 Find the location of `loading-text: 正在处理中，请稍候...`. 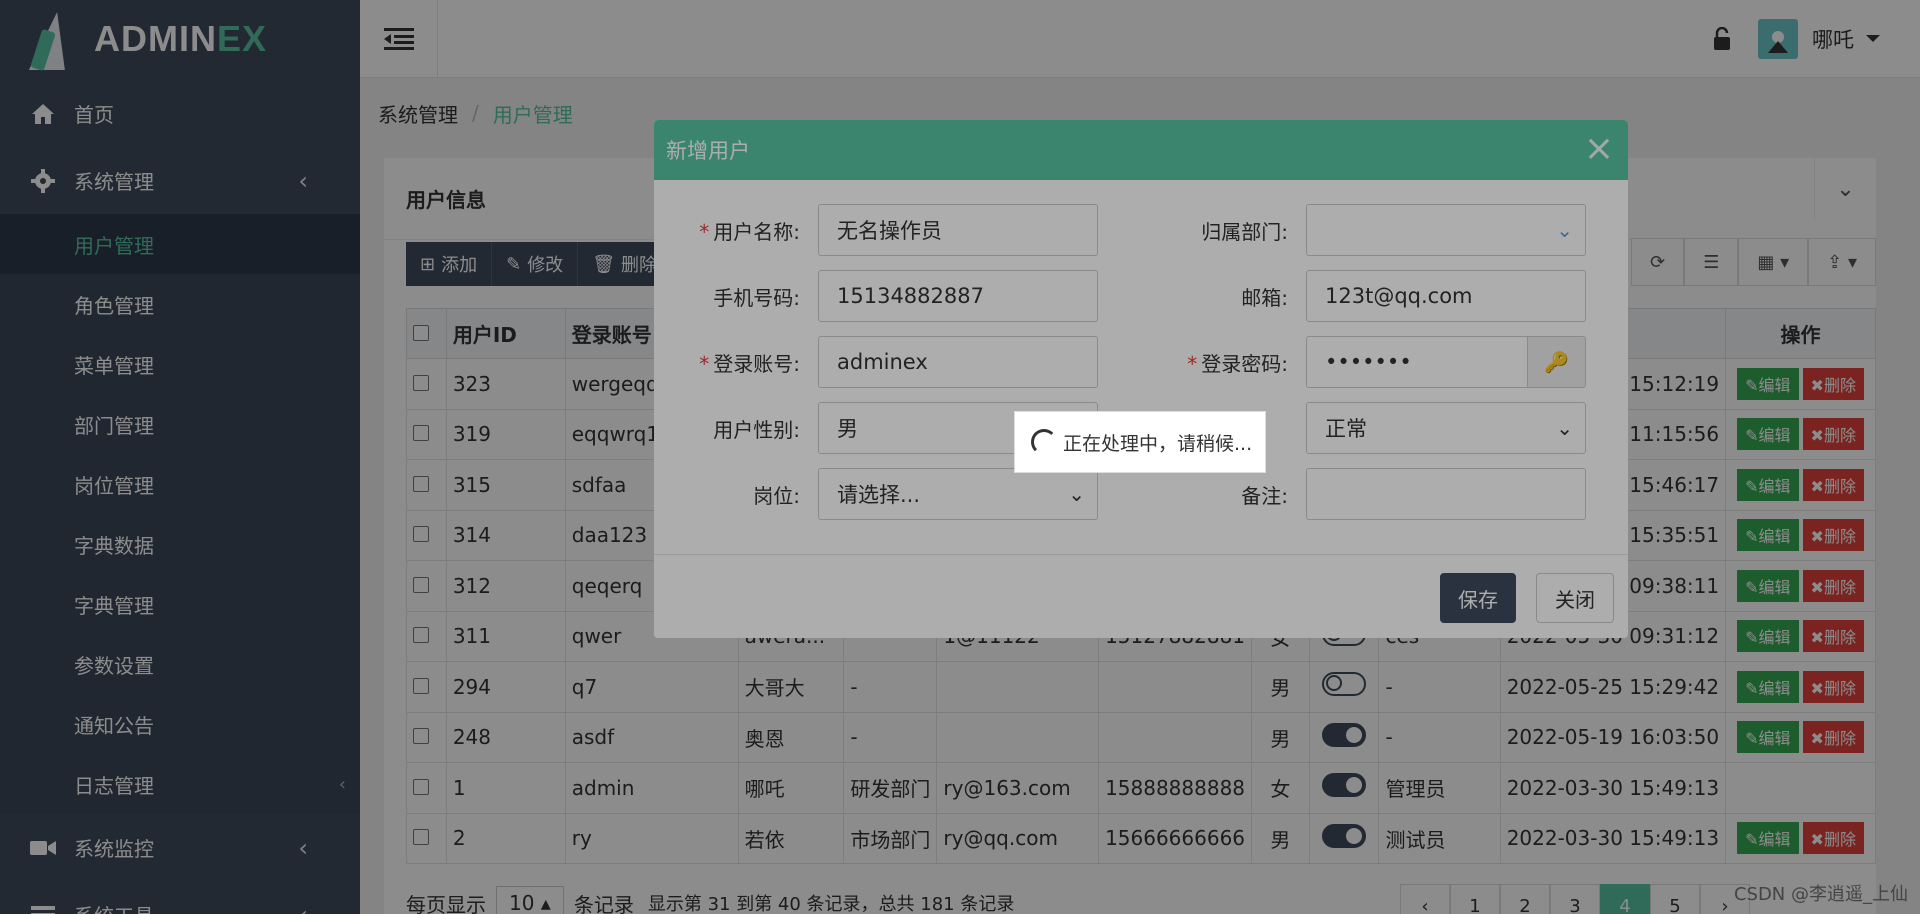

loading-text: 正在处理中，请稍候... is located at coordinates (1158, 443).